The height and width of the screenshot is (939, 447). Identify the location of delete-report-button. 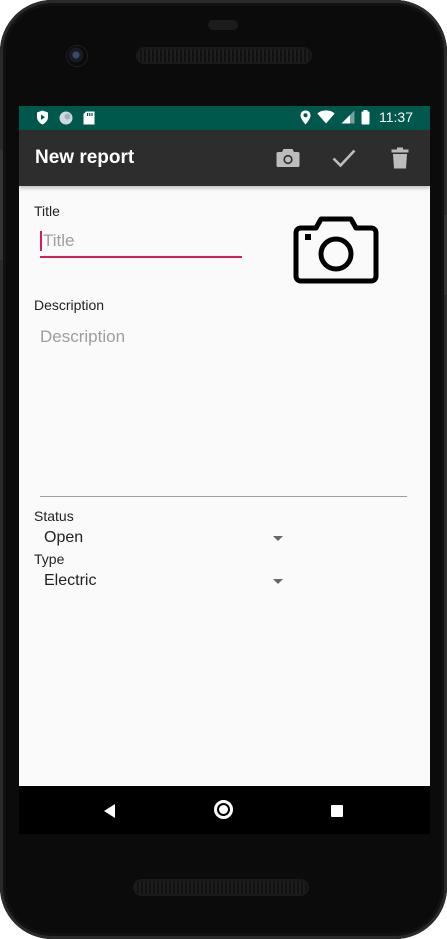
(400, 158).